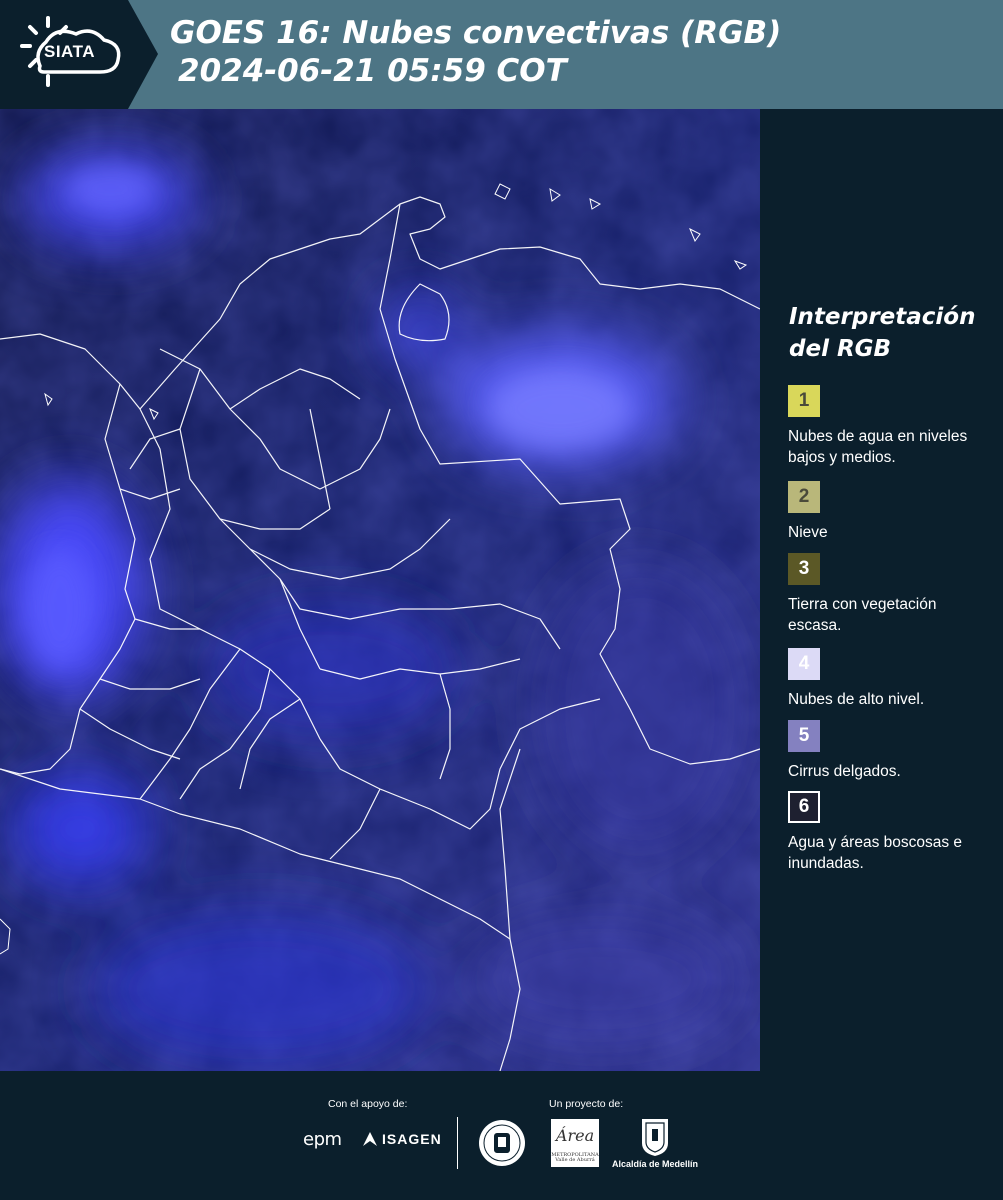 The width and height of the screenshot is (1003, 1200). What do you see at coordinates (875, 853) in the screenshot?
I see `legend-label-6: Agua y áreas boscosas e inundadas.` at bounding box center [875, 853].